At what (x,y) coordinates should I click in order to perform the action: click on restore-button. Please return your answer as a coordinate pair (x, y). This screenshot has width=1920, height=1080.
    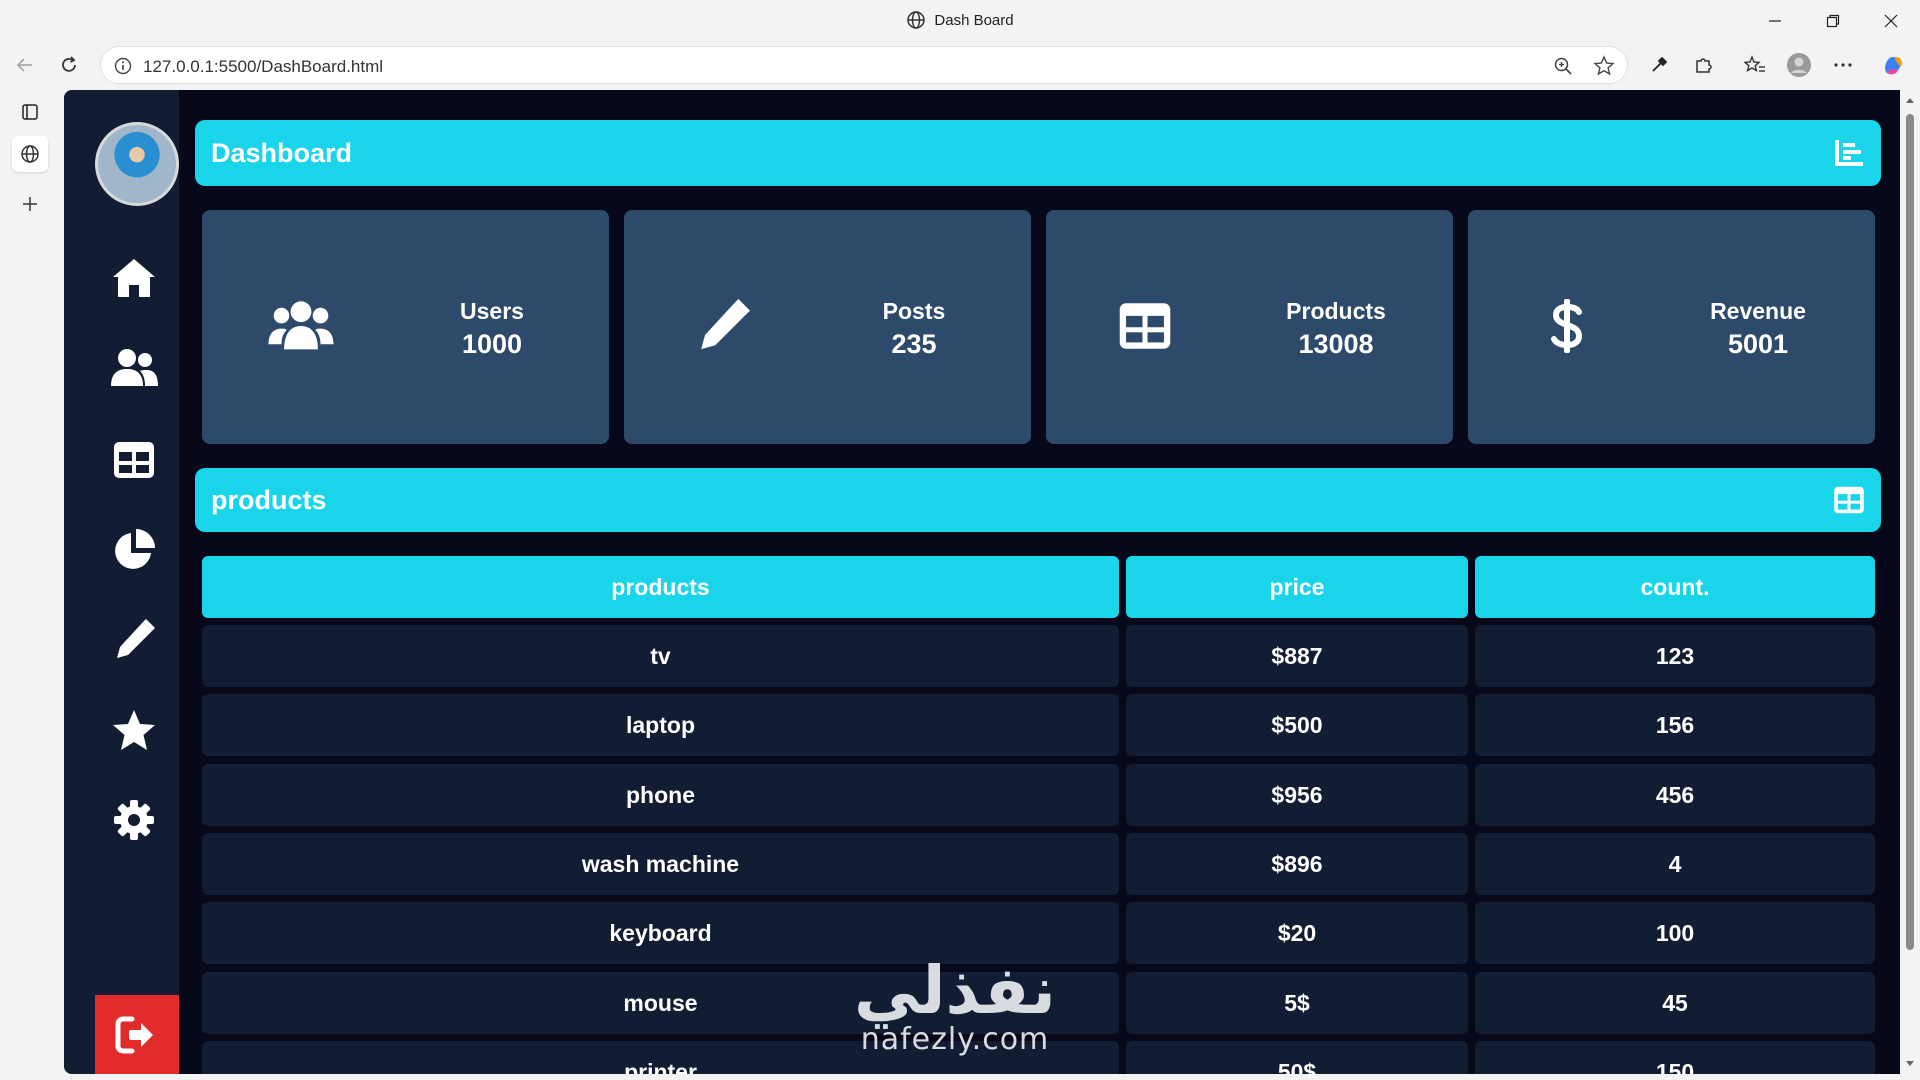
    Looking at the image, I should click on (1833, 21).